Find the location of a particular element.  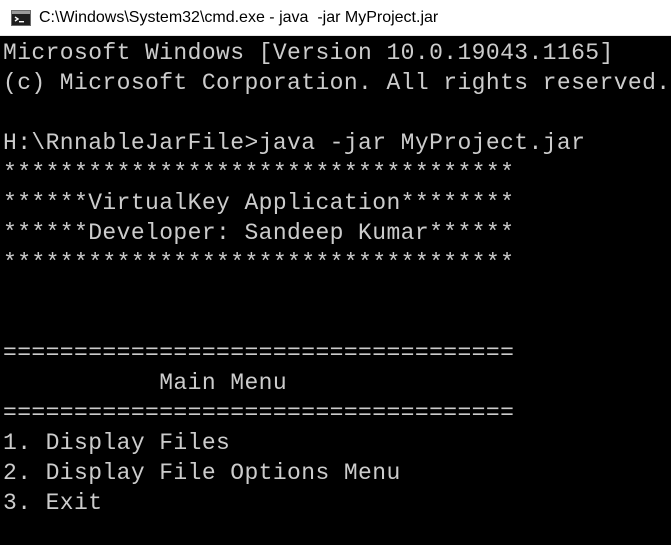

console-line: 1. Display Files is located at coordinates (117, 443).